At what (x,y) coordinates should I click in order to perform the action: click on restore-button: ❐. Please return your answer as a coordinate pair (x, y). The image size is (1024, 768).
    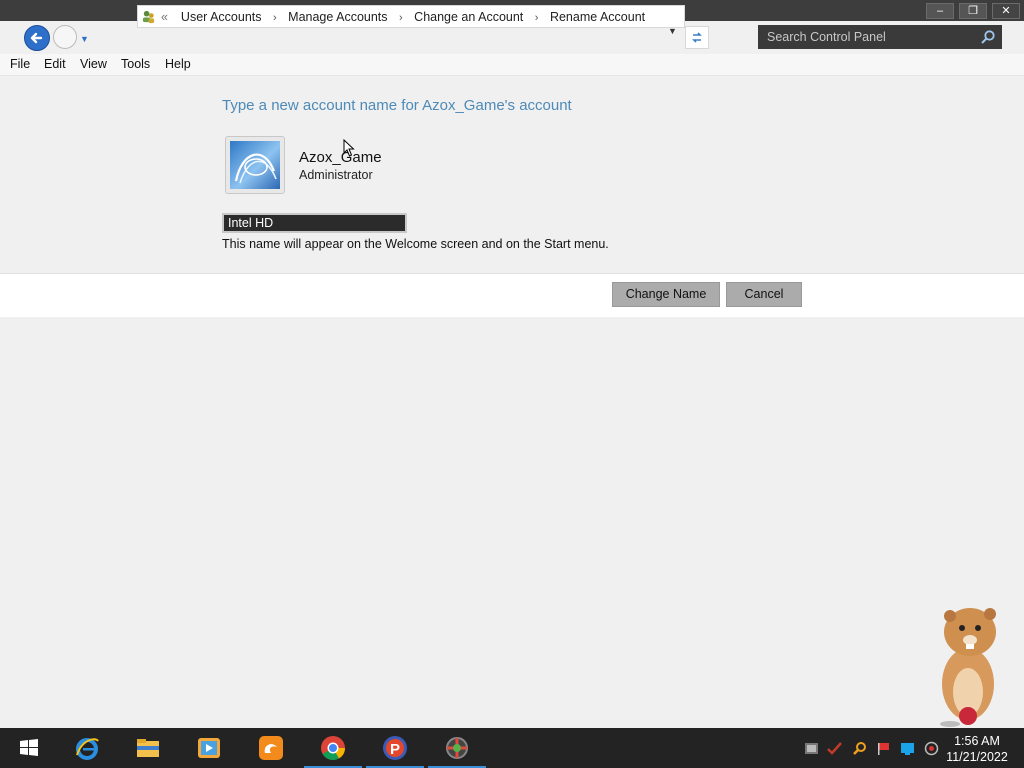
    Looking at the image, I should click on (973, 11).